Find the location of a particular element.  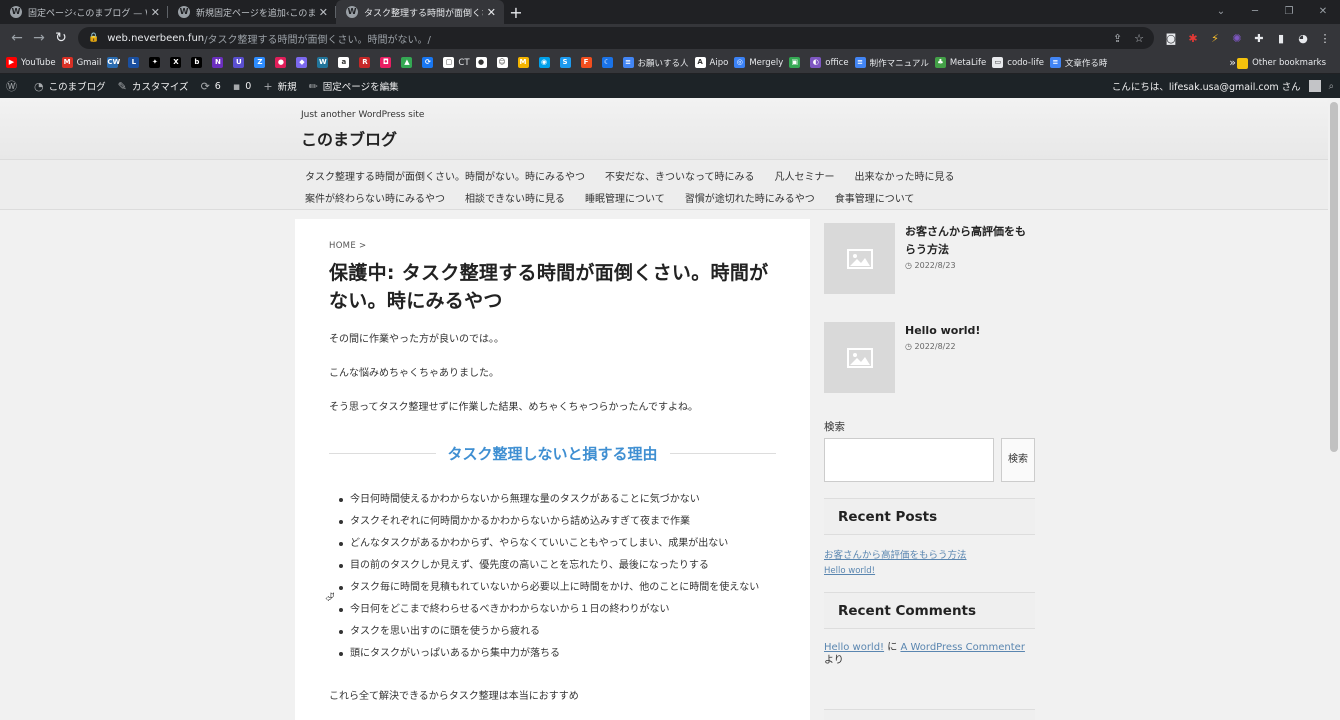

bookmark-item: ◆ is located at coordinates (303, 62).